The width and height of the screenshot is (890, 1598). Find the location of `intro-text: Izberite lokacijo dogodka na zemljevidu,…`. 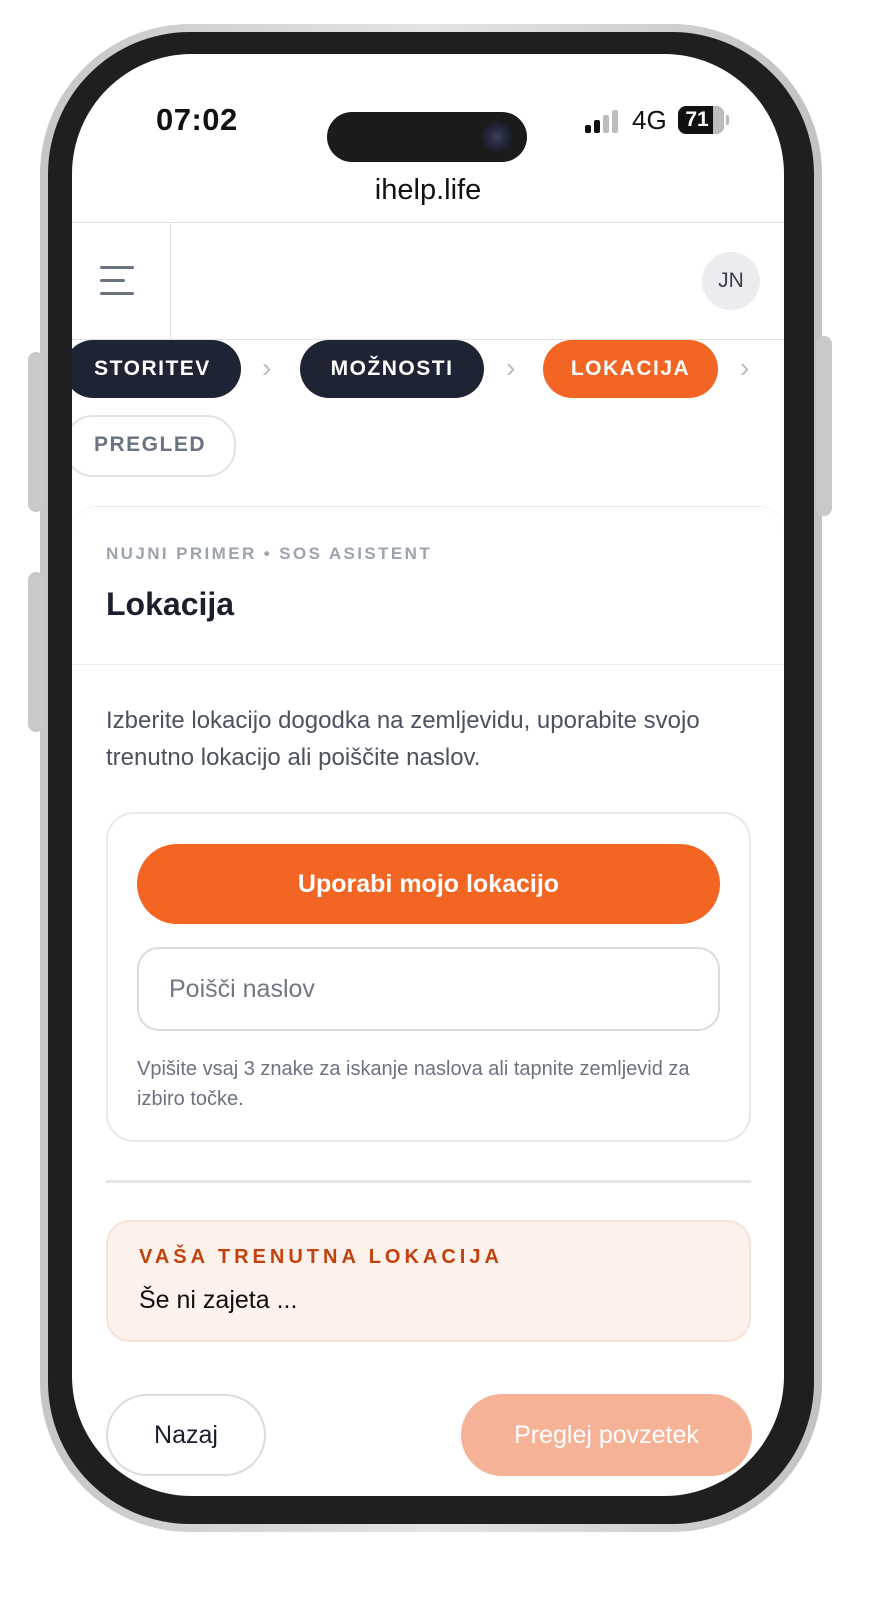

intro-text: Izberite lokacijo dogodka na zemljevidu,… is located at coordinates (403, 739).